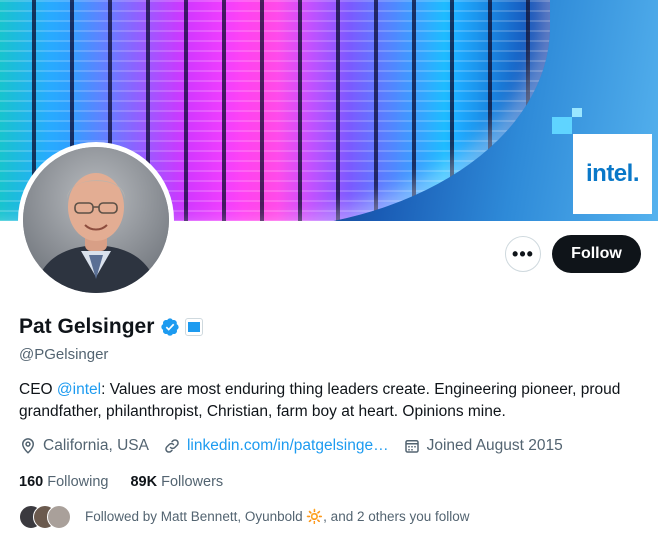 This screenshot has height=559, width=658. I want to click on affiliate-badge-icon, so click(194, 327).